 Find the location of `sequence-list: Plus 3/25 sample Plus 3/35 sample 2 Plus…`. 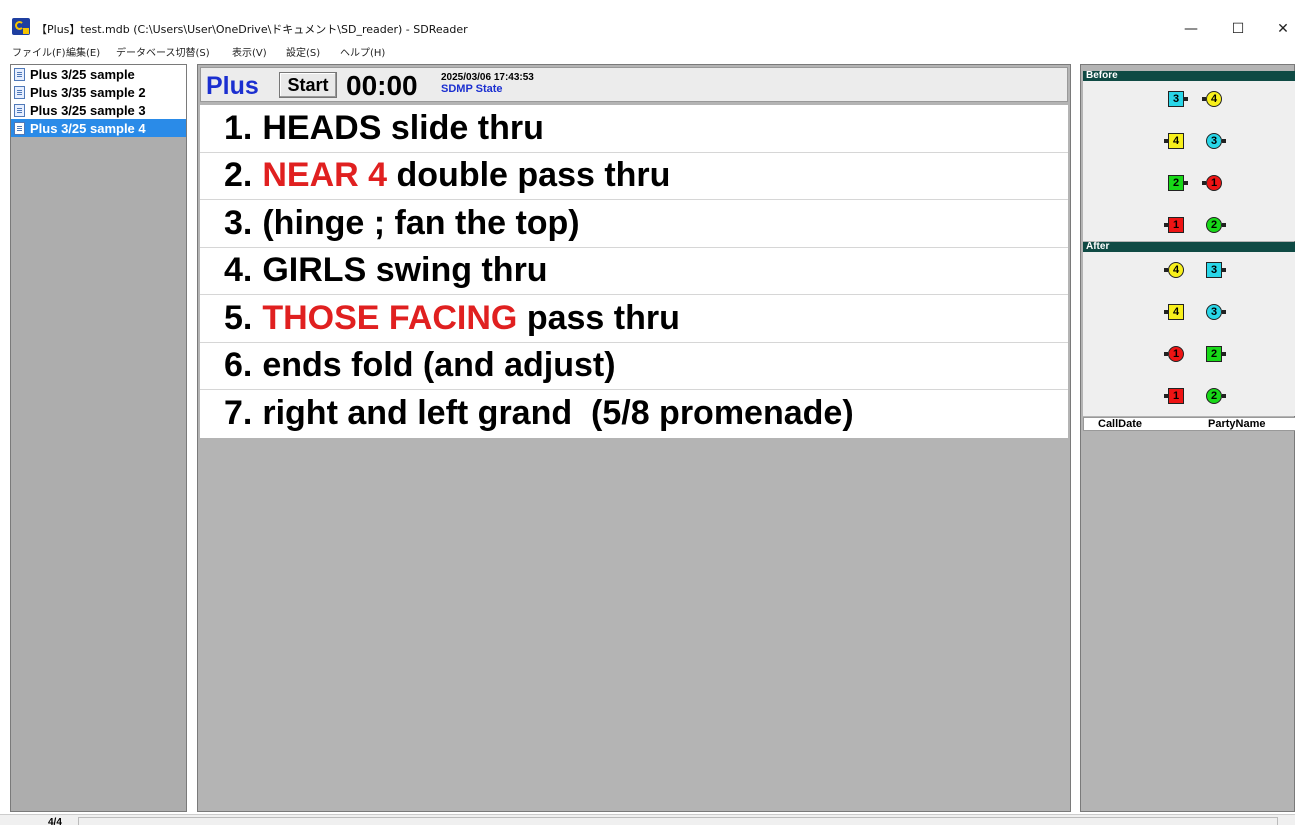

sequence-list: Plus 3/25 sample Plus 3/35 sample 2 Plus… is located at coordinates (98, 101).